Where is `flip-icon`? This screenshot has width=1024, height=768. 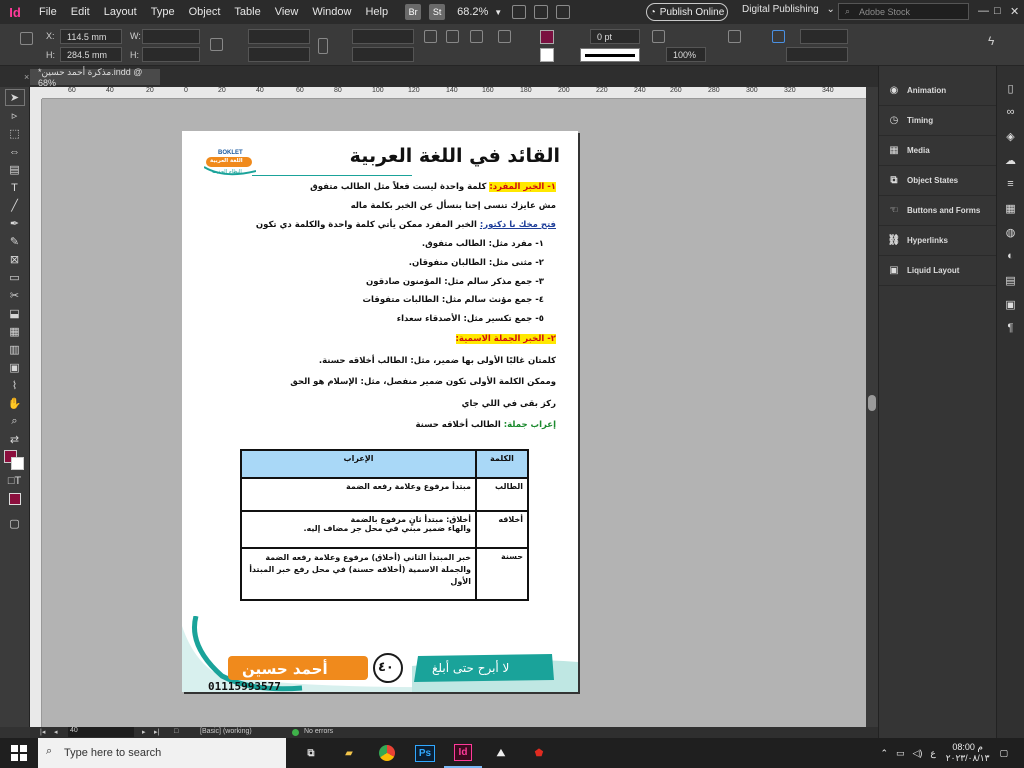 flip-icon is located at coordinates (476, 36).